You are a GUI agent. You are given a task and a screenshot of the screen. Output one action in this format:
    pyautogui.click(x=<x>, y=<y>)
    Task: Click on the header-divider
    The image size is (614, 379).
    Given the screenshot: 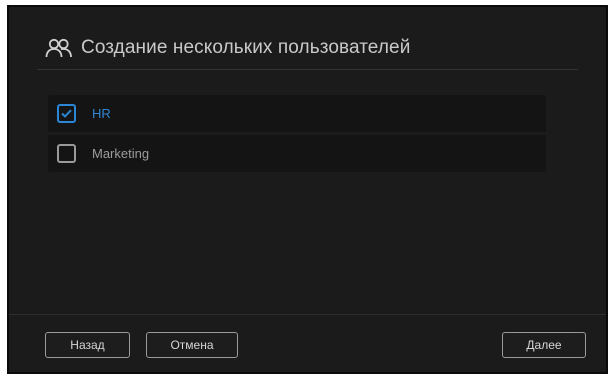 What is the action you would take?
    pyautogui.click(x=307, y=69)
    